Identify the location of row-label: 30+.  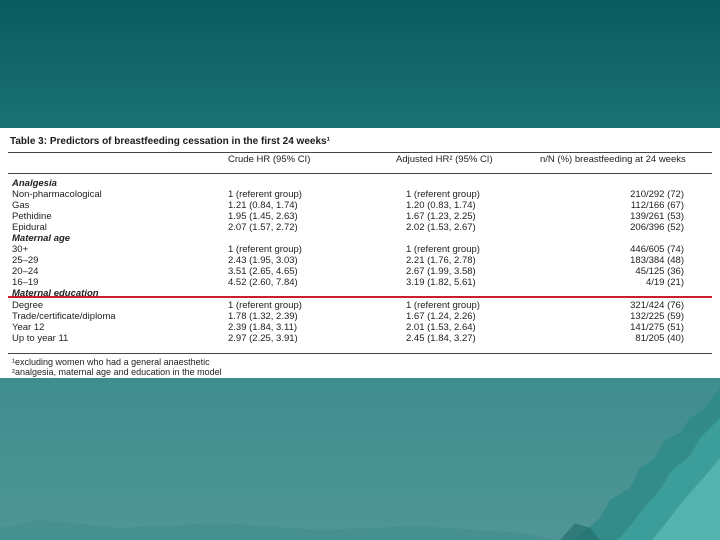
(20, 249).